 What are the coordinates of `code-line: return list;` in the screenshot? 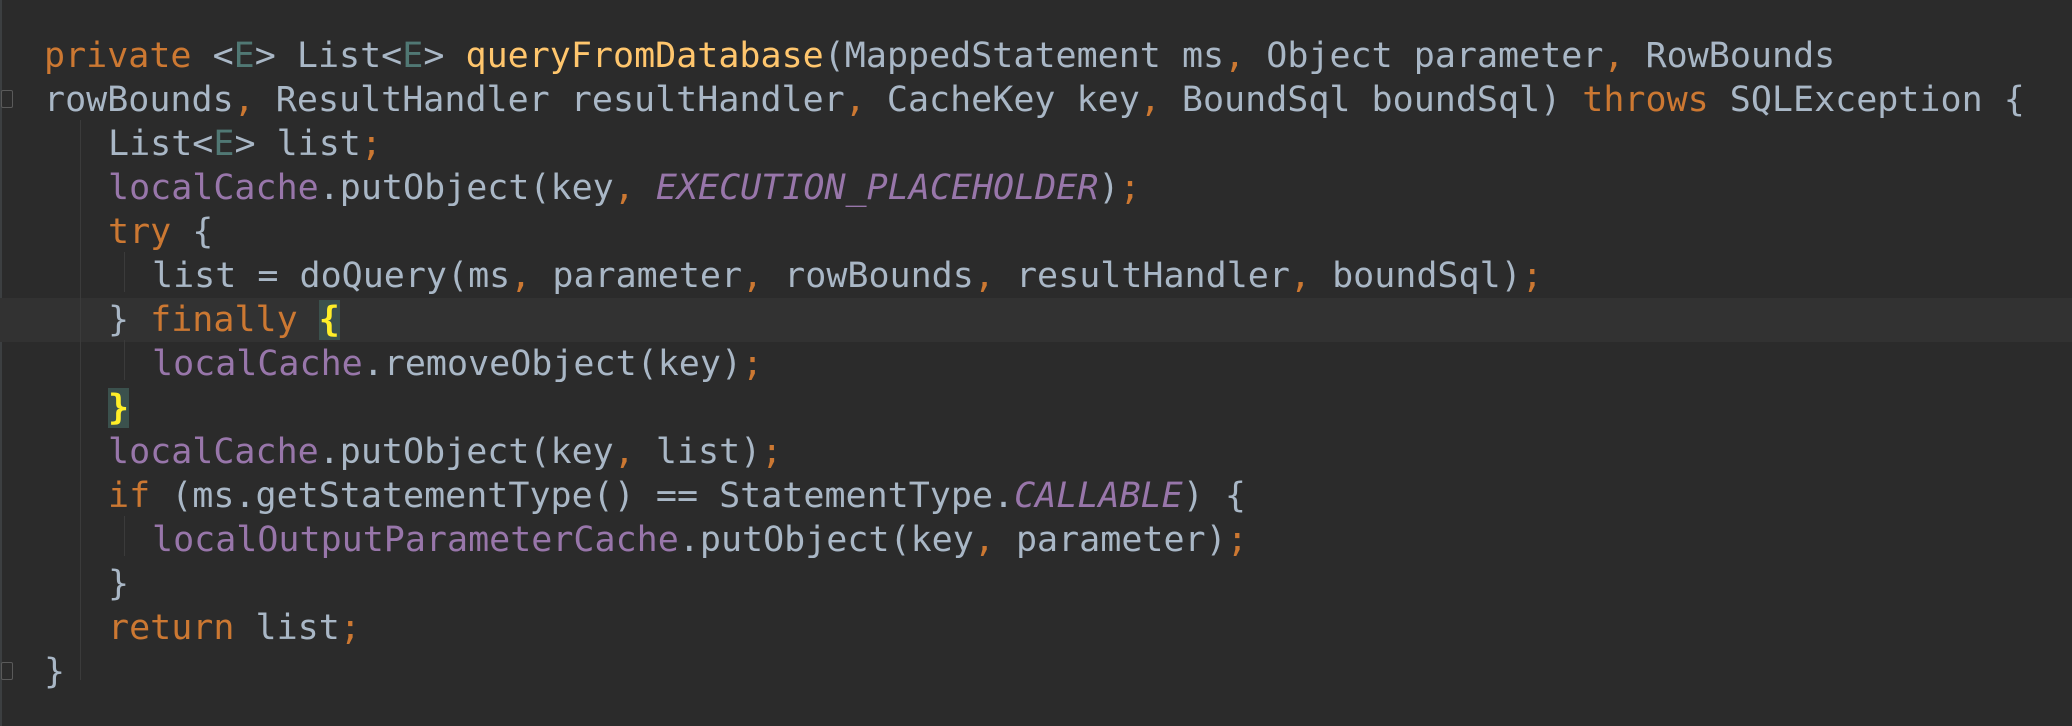 It's located at (234, 628).